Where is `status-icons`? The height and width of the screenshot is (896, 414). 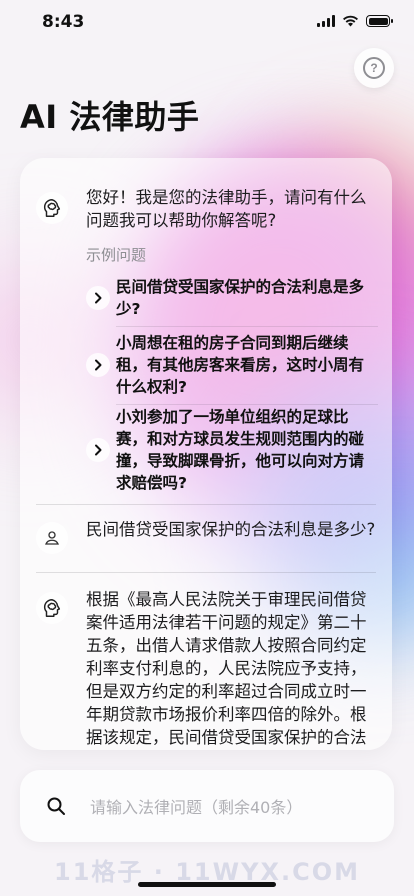
status-icons is located at coordinates (355, 21).